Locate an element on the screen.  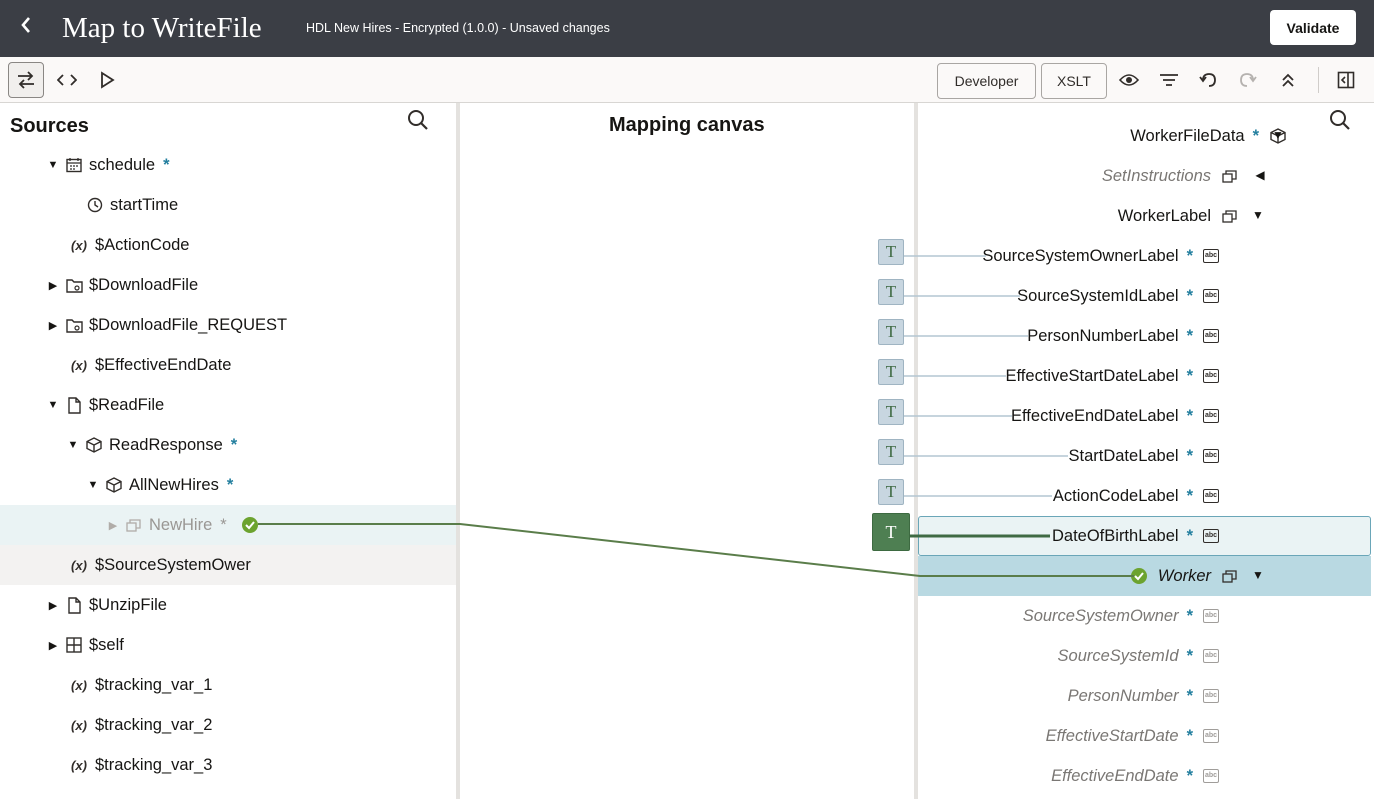
source-node-label: $UnzipFile is located at coordinates (128, 604).